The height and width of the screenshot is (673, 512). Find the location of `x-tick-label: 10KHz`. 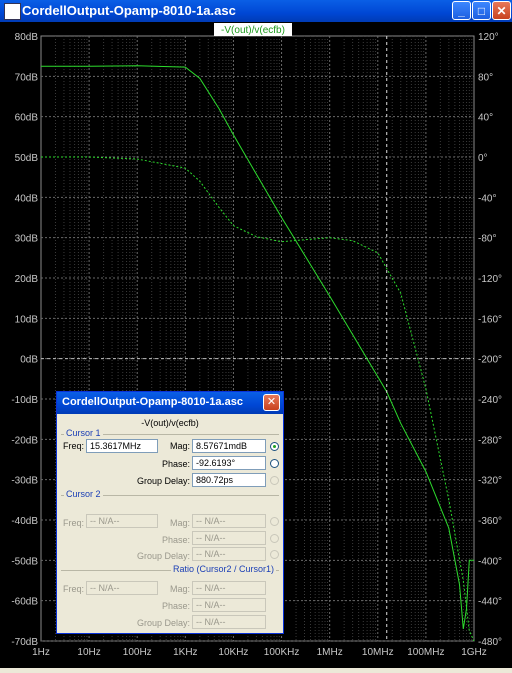

x-tick-label: 10KHz is located at coordinates (233, 652).